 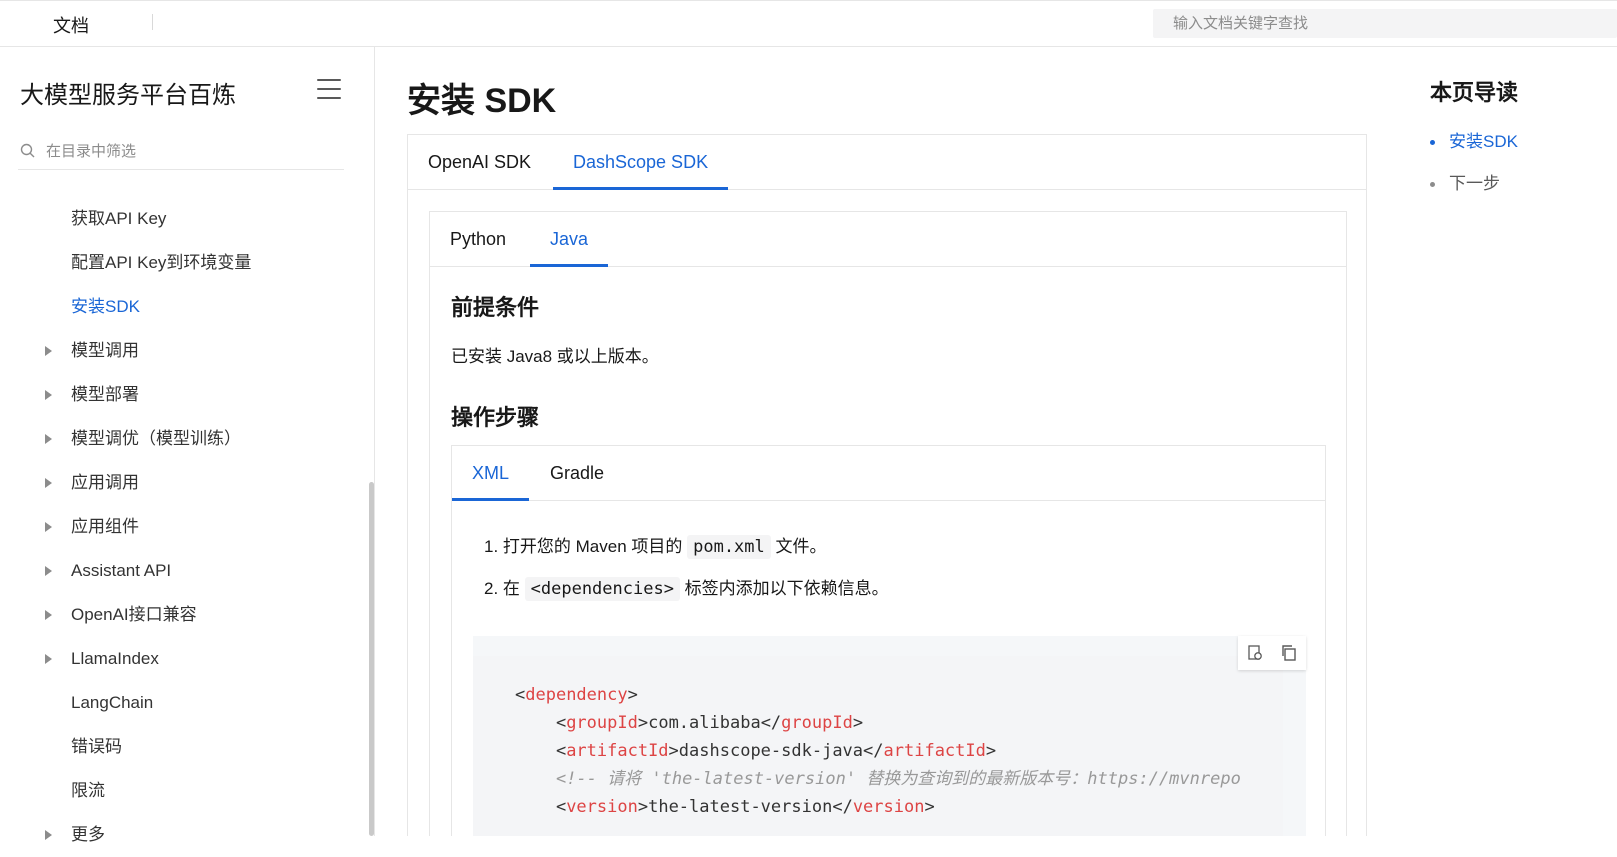 What do you see at coordinates (121, 570) in the screenshot?
I see `sidebar-item-label: Assistant API` at bounding box center [121, 570].